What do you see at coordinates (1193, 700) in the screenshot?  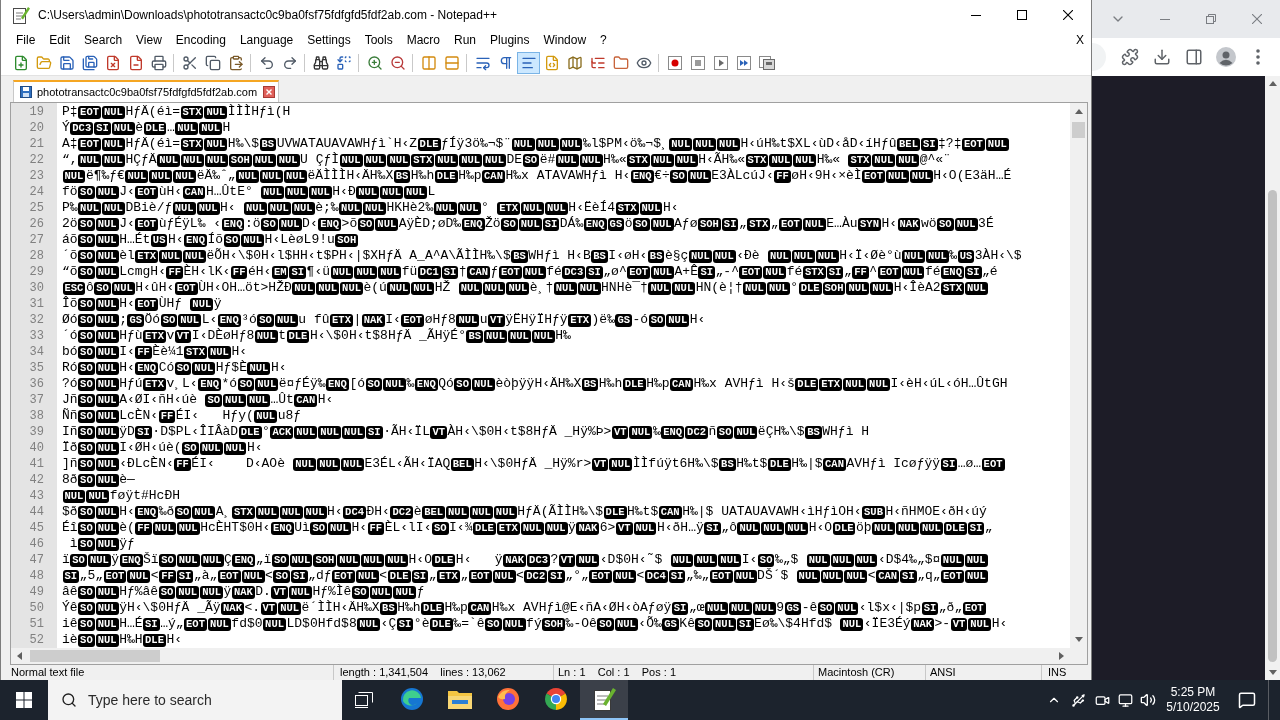 I see `clock: 5:25 PM 5/10/2025` at bounding box center [1193, 700].